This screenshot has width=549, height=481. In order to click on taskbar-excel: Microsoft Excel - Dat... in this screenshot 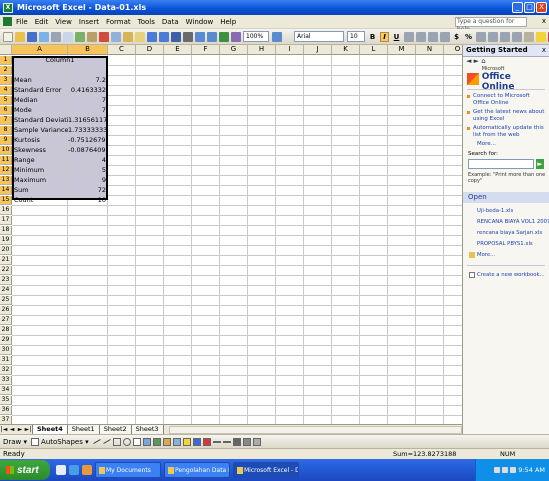, I will do `click(266, 470)`.